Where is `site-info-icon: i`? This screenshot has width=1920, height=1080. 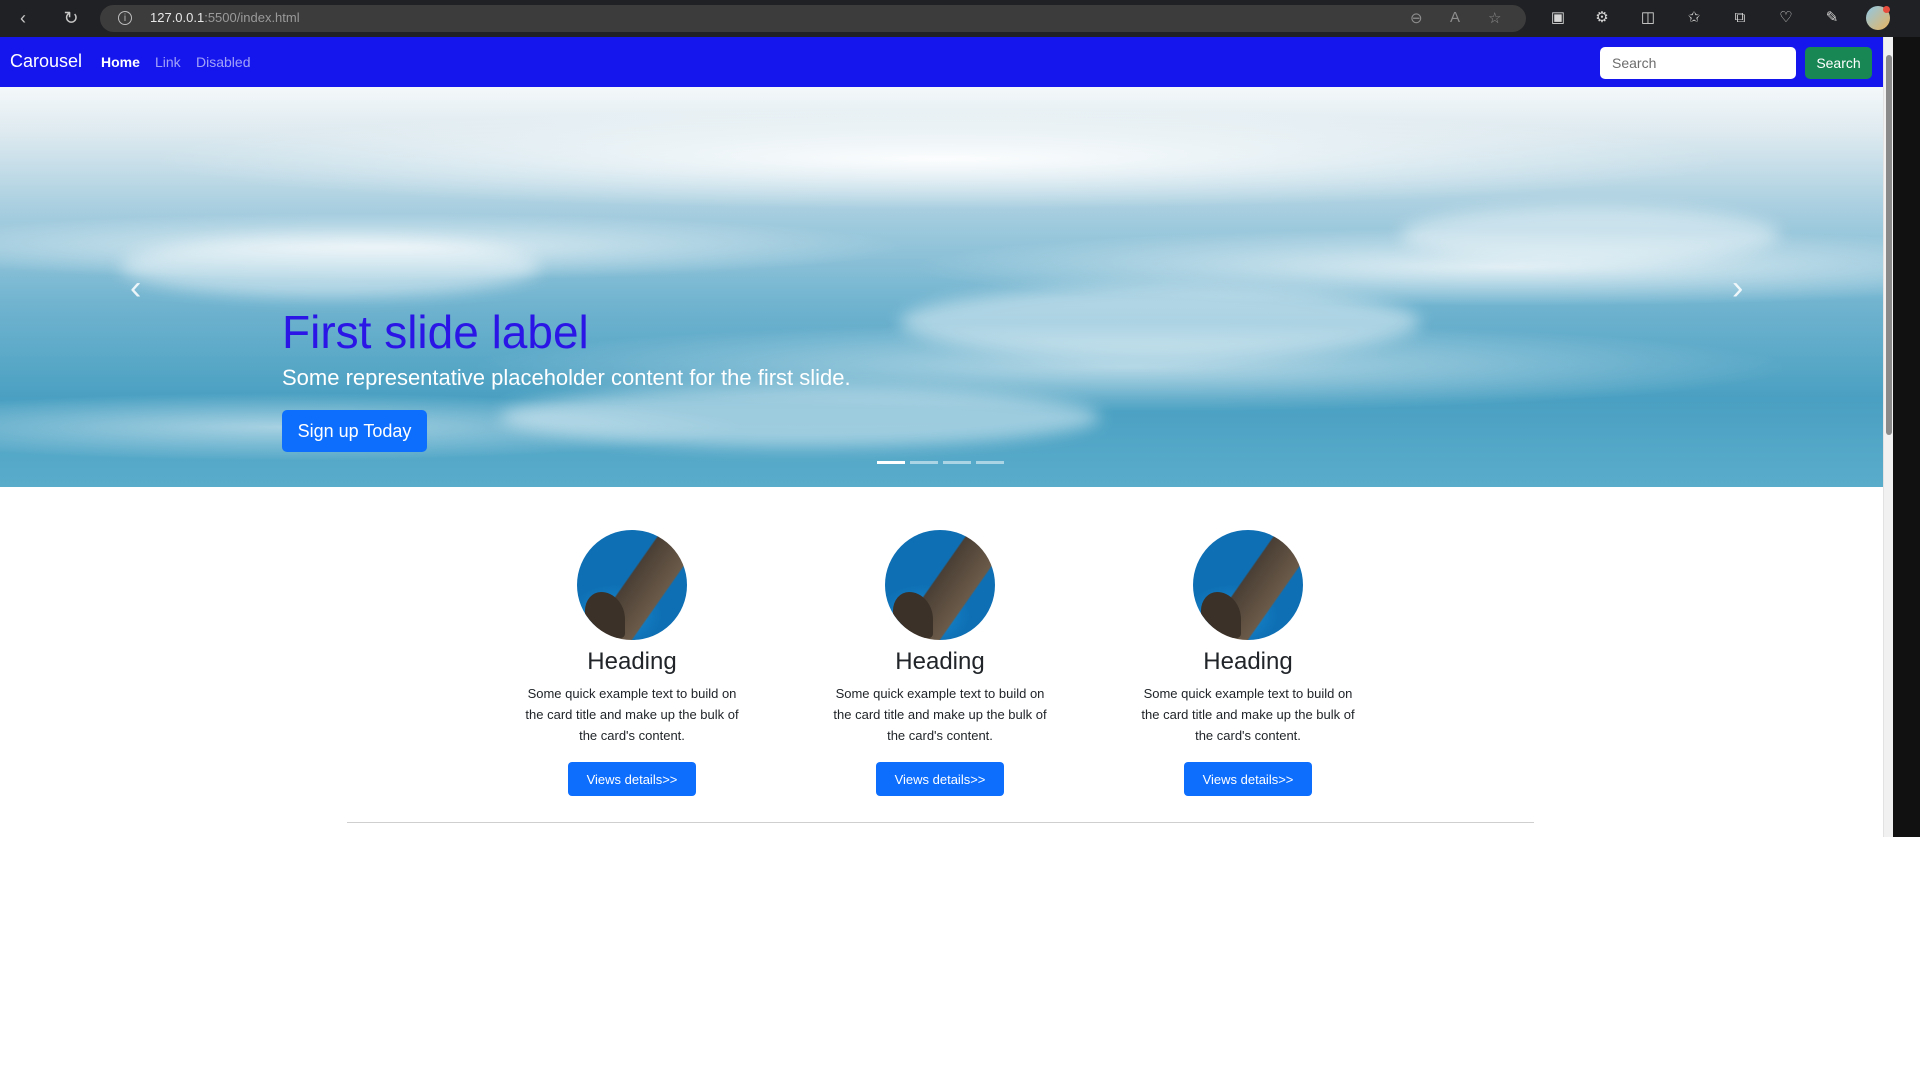 site-info-icon: i is located at coordinates (125, 18).